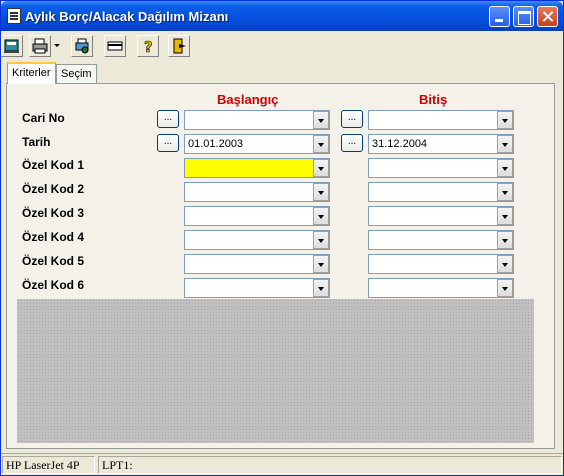 The image size is (564, 476). I want to click on ozel-kod-6-label: Özel Kod 6, so click(53, 285).